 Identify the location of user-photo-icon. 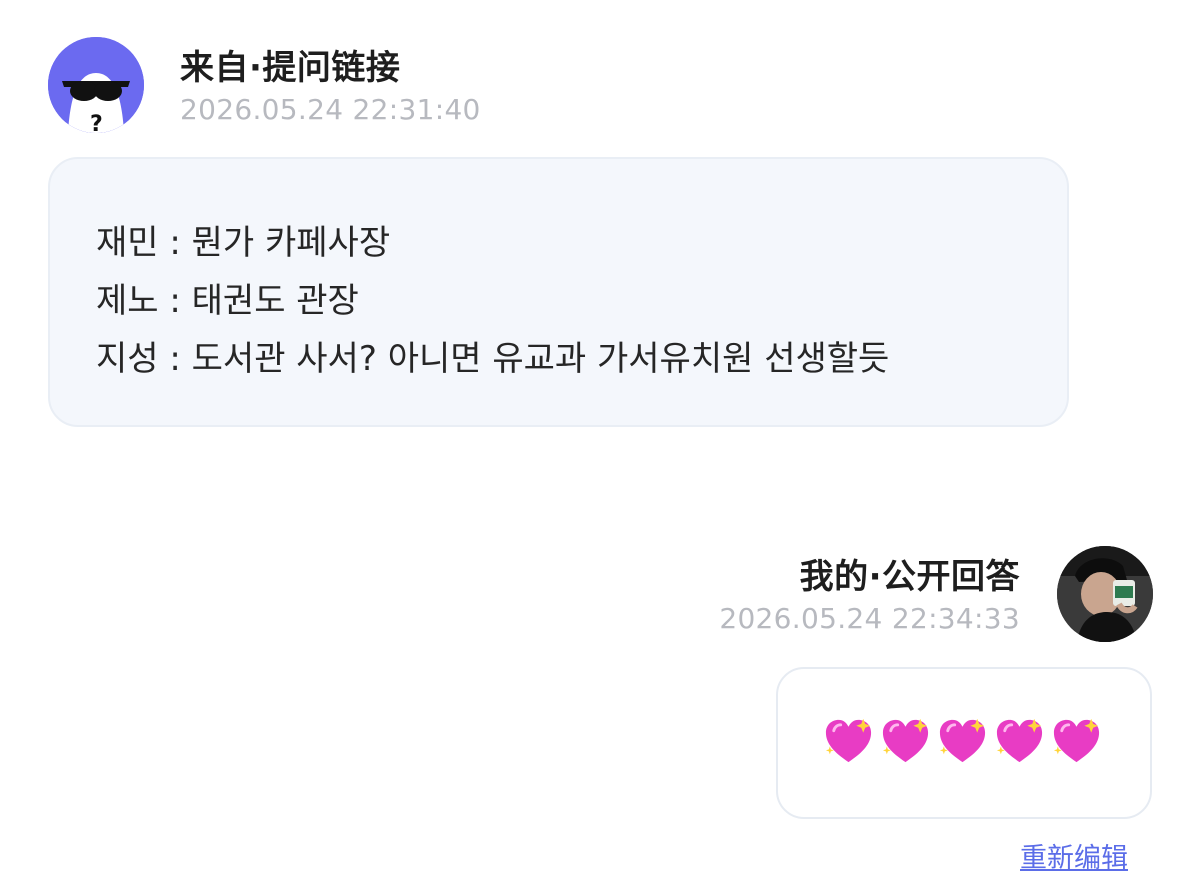
(1105, 594).